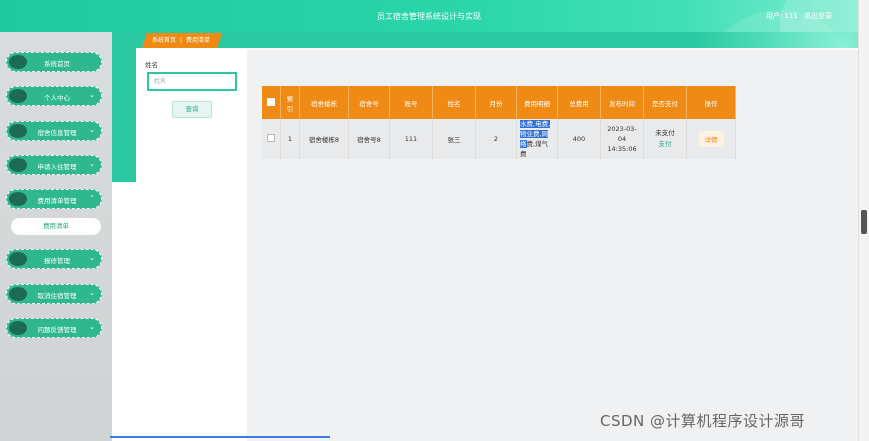 This screenshot has width=869, height=441. I want to click on sidebar-item-label: 申请入住管理, so click(57, 167).